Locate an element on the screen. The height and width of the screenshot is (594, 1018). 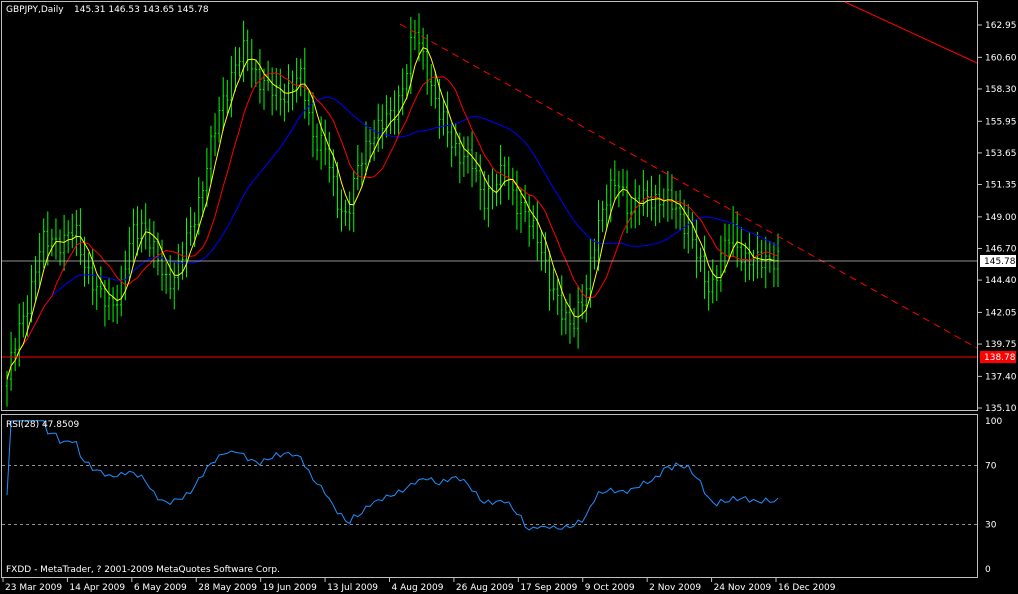
svg-text: 145.78 is located at coordinates (1000, 262).